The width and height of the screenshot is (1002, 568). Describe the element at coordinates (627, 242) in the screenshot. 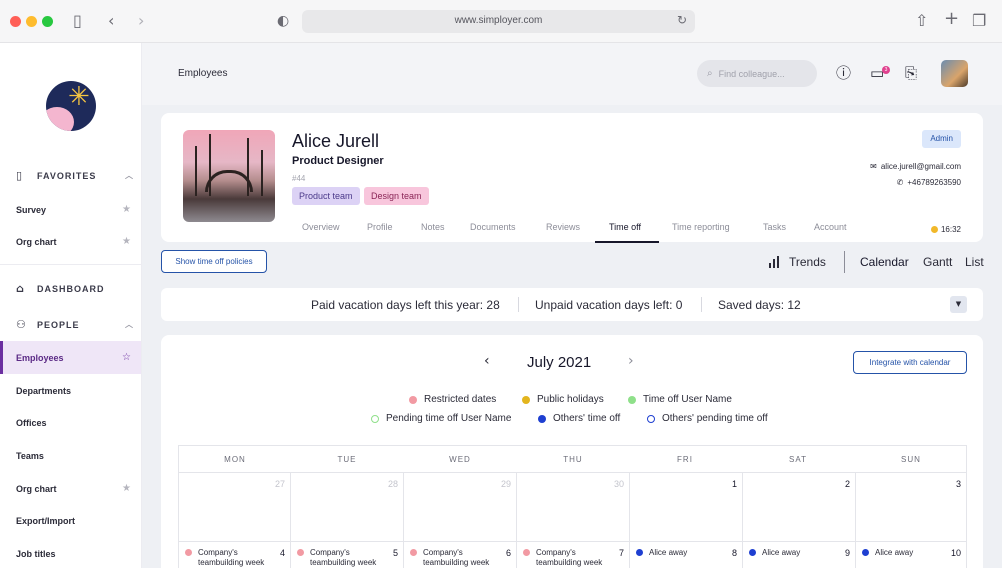

I see `active-tab-indicator` at that location.